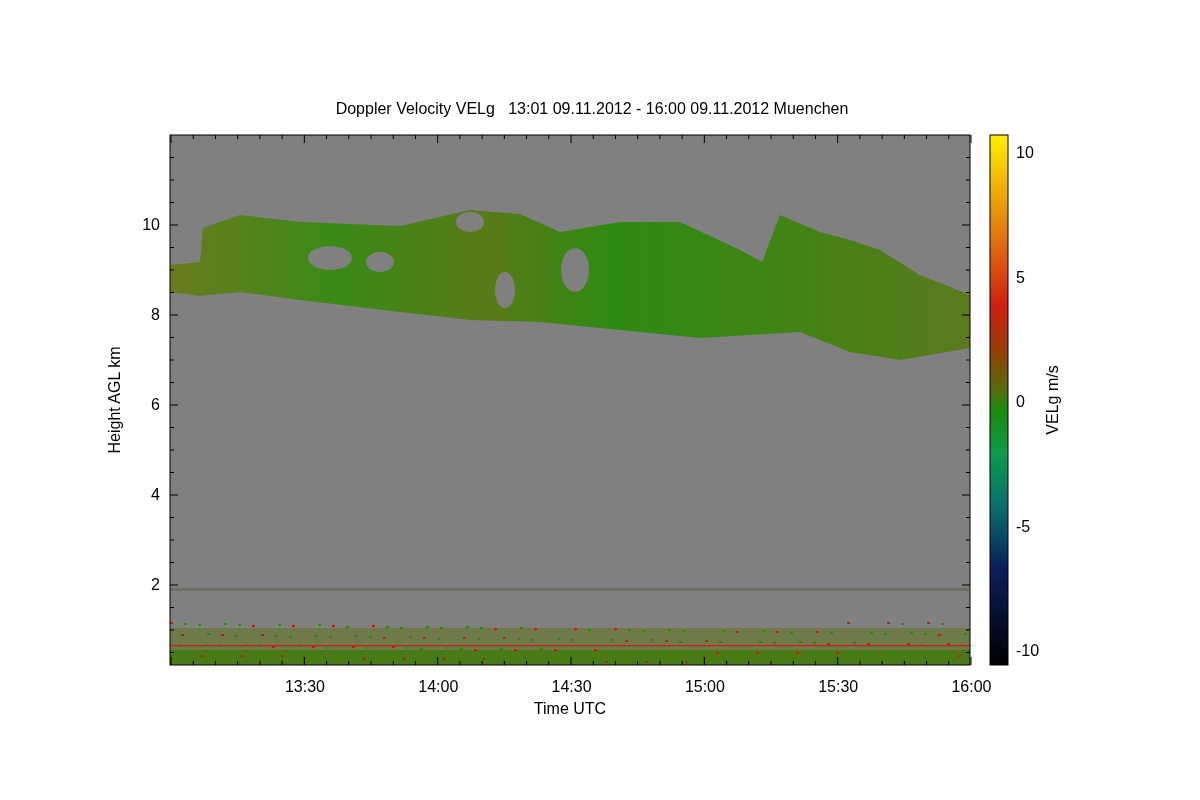 Image resolution: width=1200 pixels, height=800 pixels. What do you see at coordinates (1025, 152) in the screenshot?
I see `colorbar-tick-label: 10` at bounding box center [1025, 152].